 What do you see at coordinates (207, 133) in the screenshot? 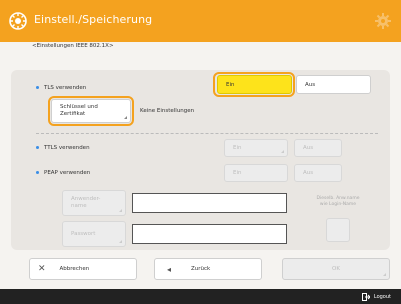
I see `divider` at bounding box center [207, 133].